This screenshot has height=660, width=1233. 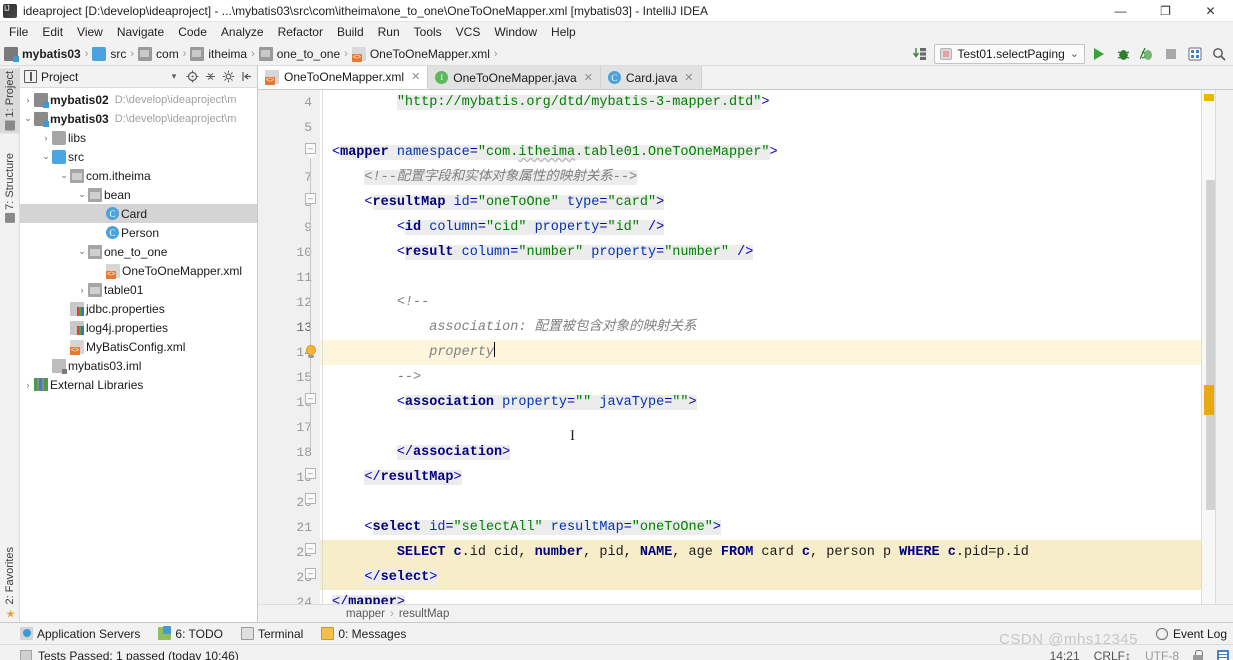 I want to click on tree-label: Person, so click(x=140, y=232).